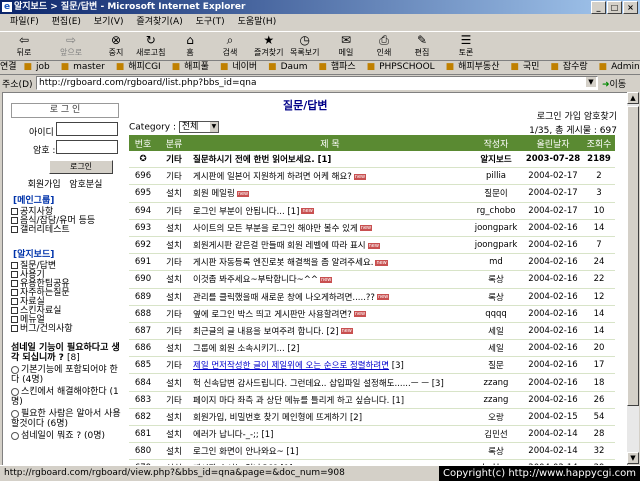 This screenshot has height=481, width=640. What do you see at coordinates (116, 45) in the screenshot?
I see `stop-button: ⊗ 중지` at bounding box center [116, 45].